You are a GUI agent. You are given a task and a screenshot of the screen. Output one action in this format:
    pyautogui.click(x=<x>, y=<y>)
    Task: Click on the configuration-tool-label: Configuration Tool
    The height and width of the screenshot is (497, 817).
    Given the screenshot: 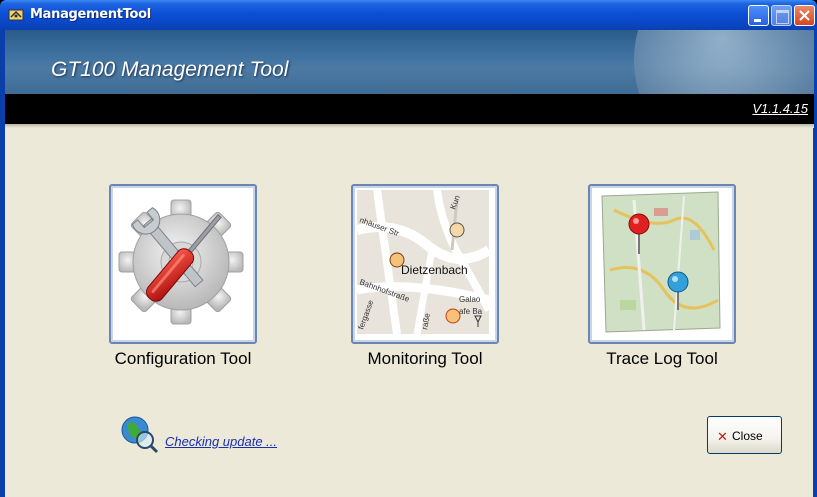 What is the action you would take?
    pyautogui.click(x=183, y=359)
    